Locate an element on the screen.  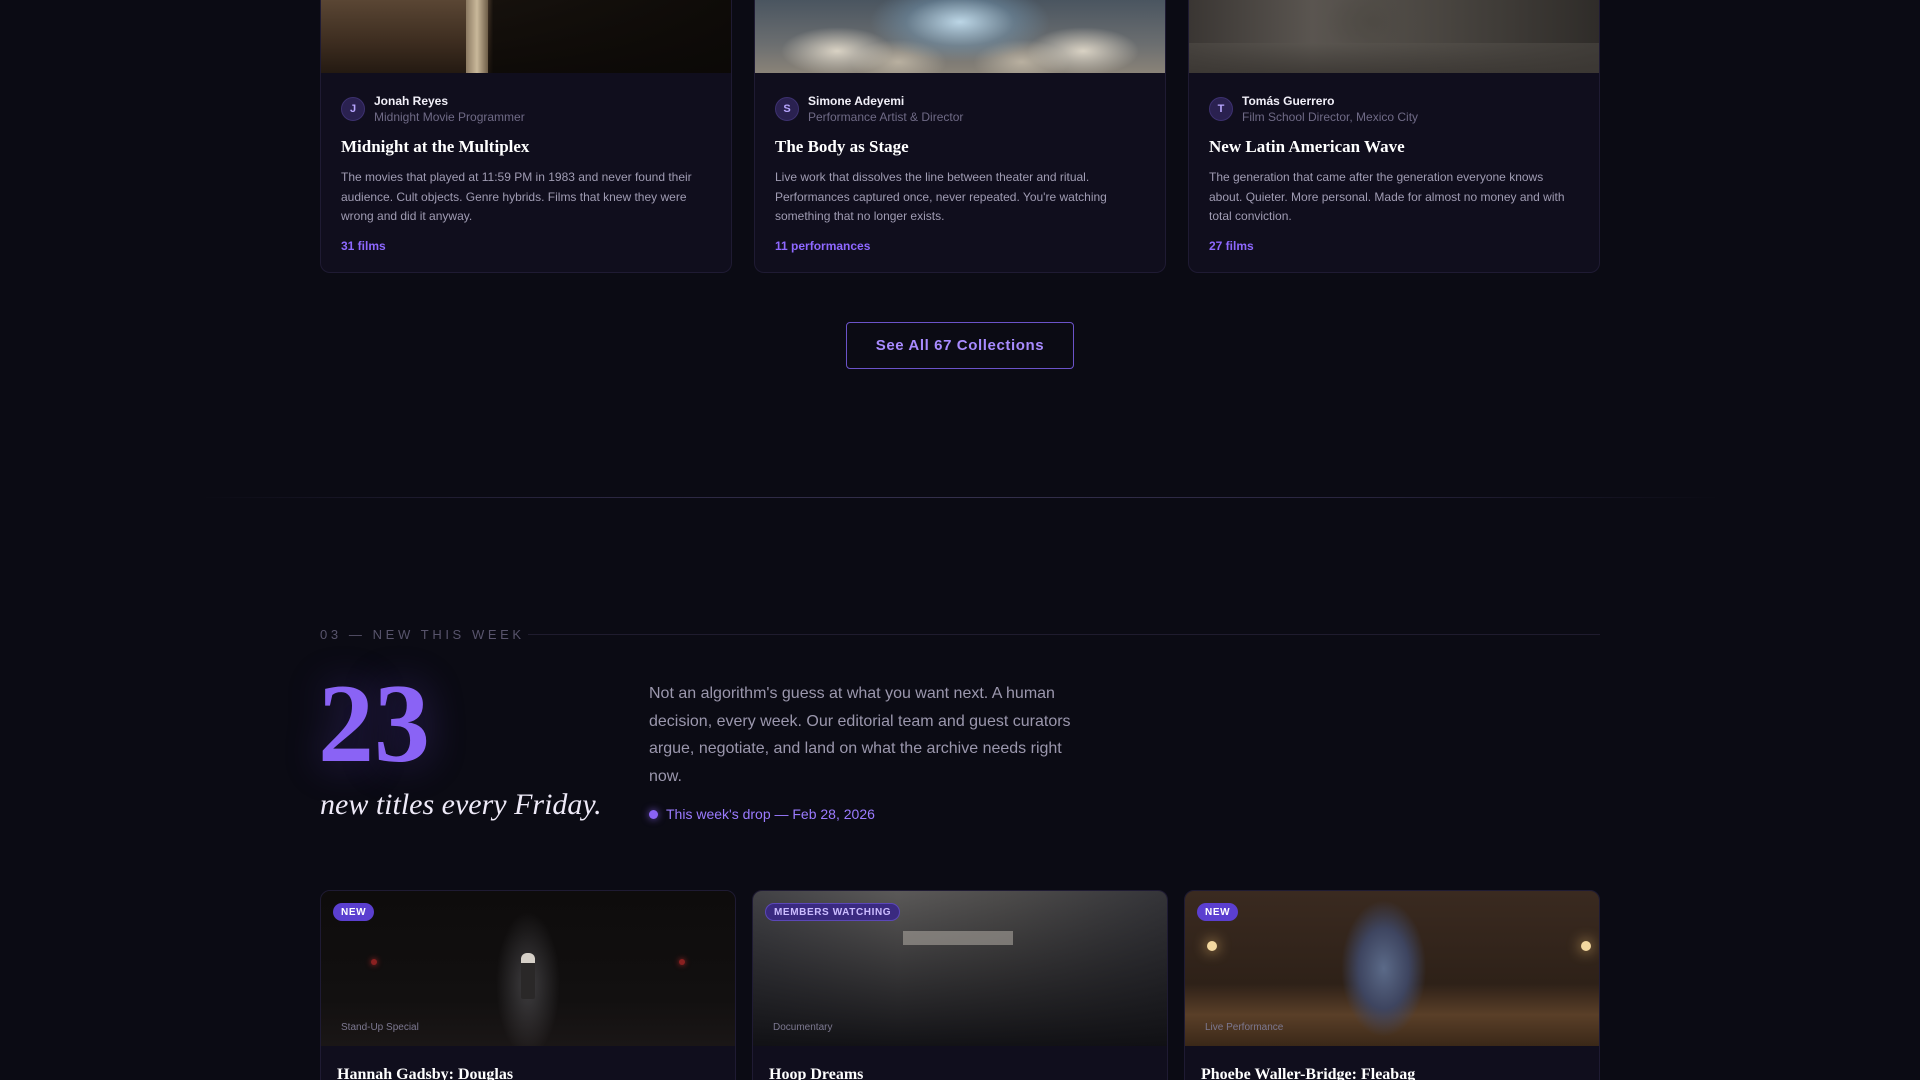
section-divider is located at coordinates (960, 497).